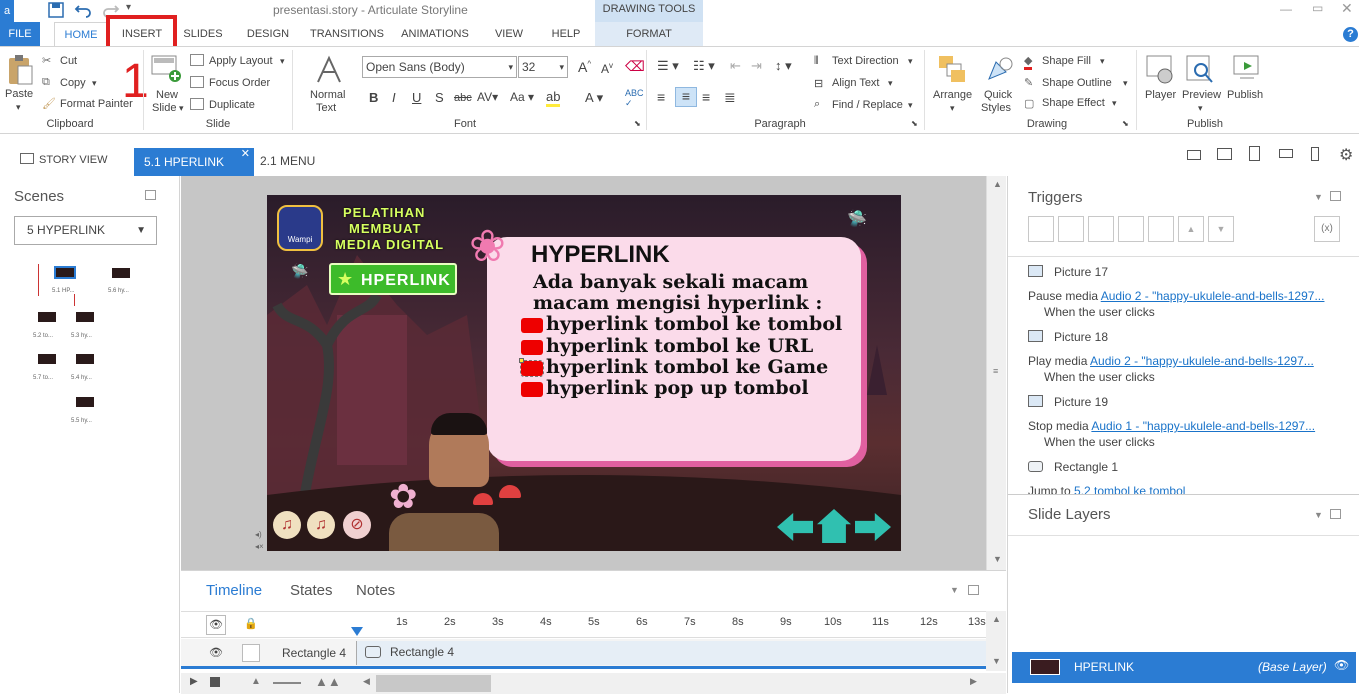 This screenshot has height=694, width=1359. Describe the element at coordinates (164, 108) in the screenshot. I see `new-slide-label2: Slide` at that location.